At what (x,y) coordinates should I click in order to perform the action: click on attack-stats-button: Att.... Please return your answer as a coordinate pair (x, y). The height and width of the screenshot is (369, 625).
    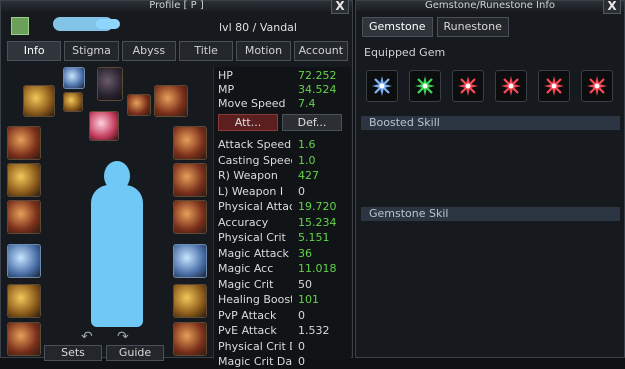
    Looking at the image, I should click on (248, 122).